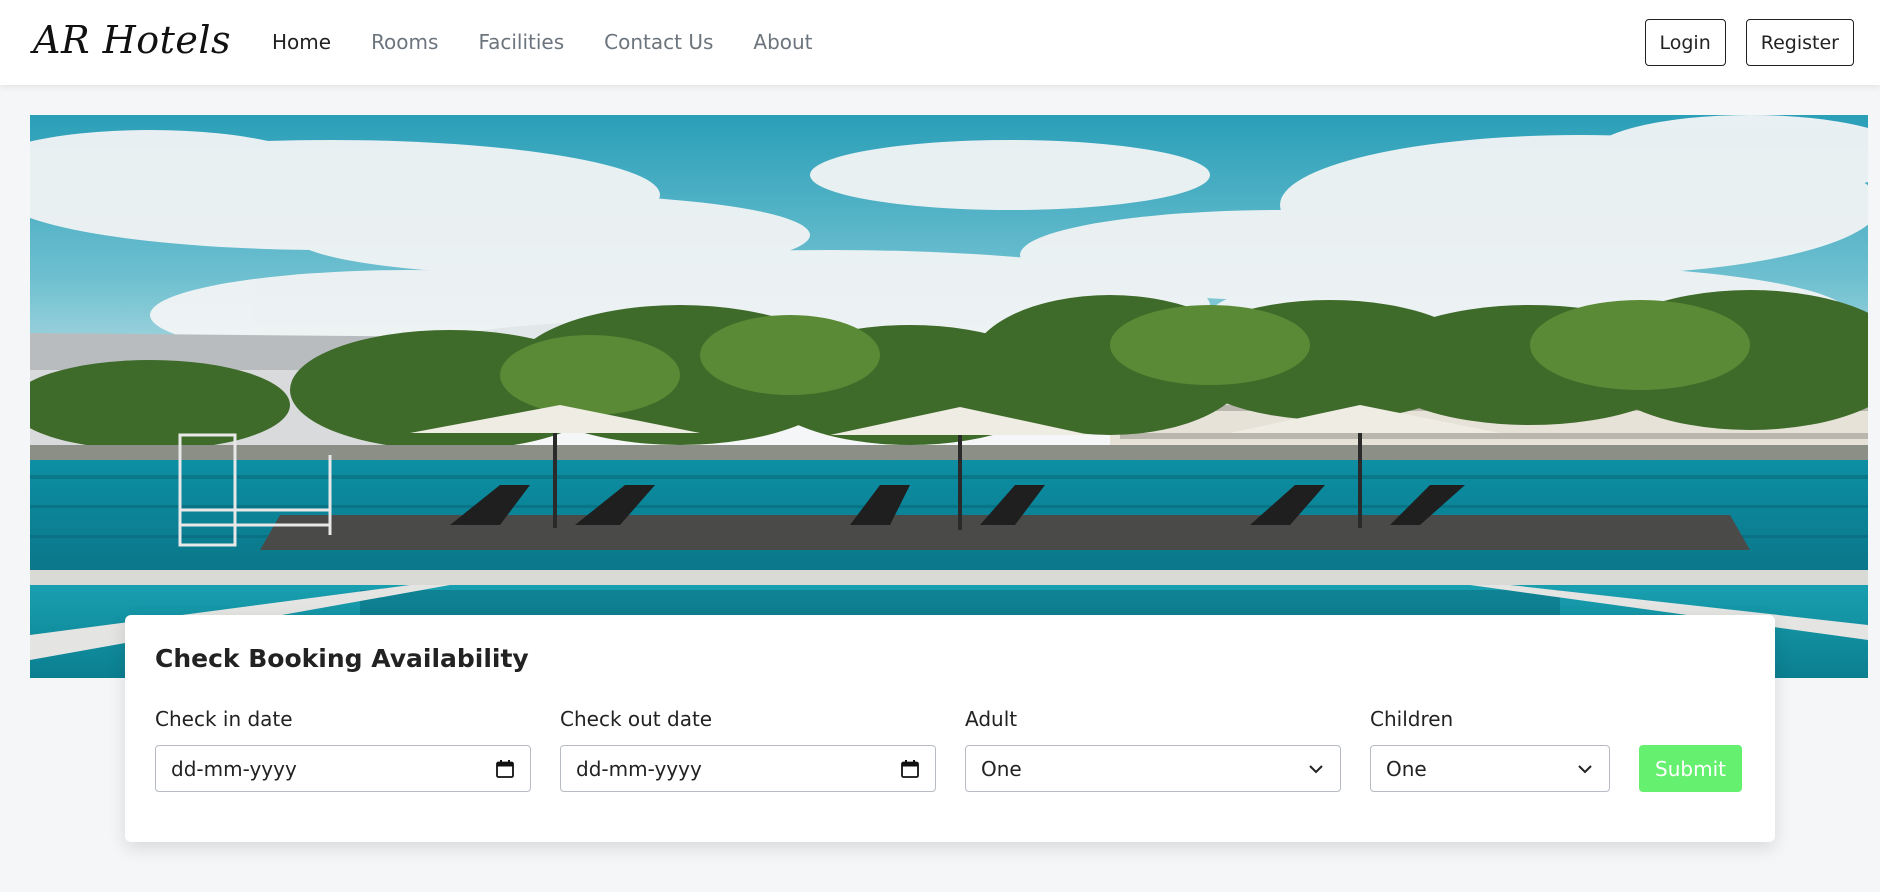 Image resolution: width=1880 pixels, height=892 pixels. Describe the element at coordinates (658, 42) in the screenshot. I see `nav-contact-us: Contact Us` at that location.